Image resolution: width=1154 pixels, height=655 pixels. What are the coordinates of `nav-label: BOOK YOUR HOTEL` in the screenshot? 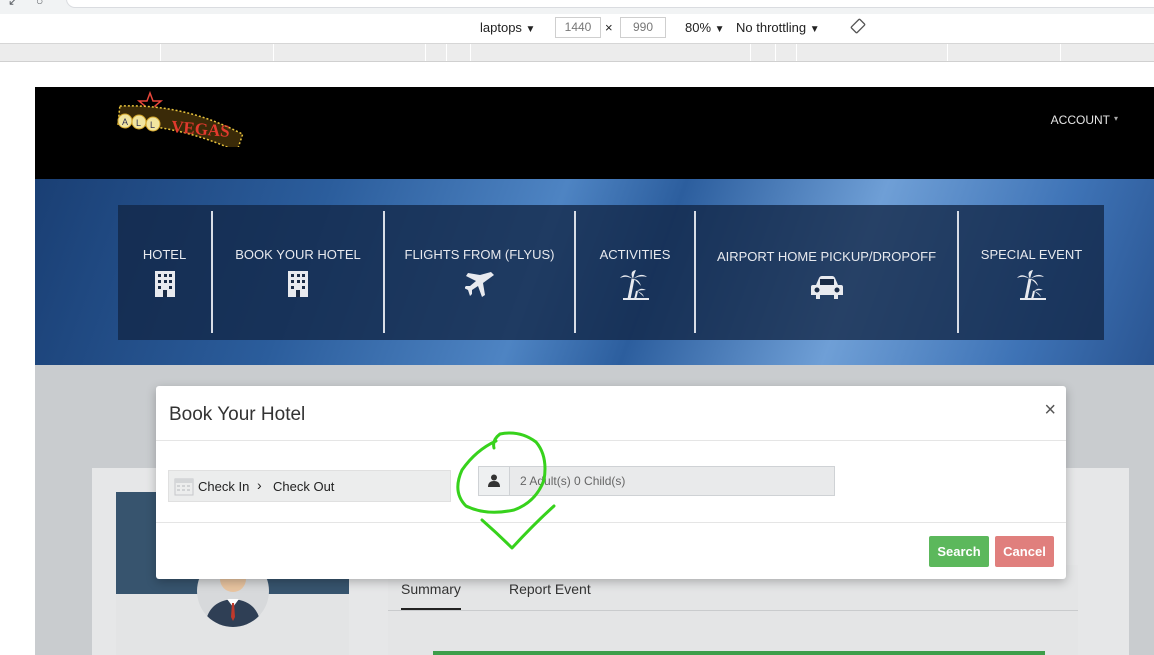 It's located at (298, 254).